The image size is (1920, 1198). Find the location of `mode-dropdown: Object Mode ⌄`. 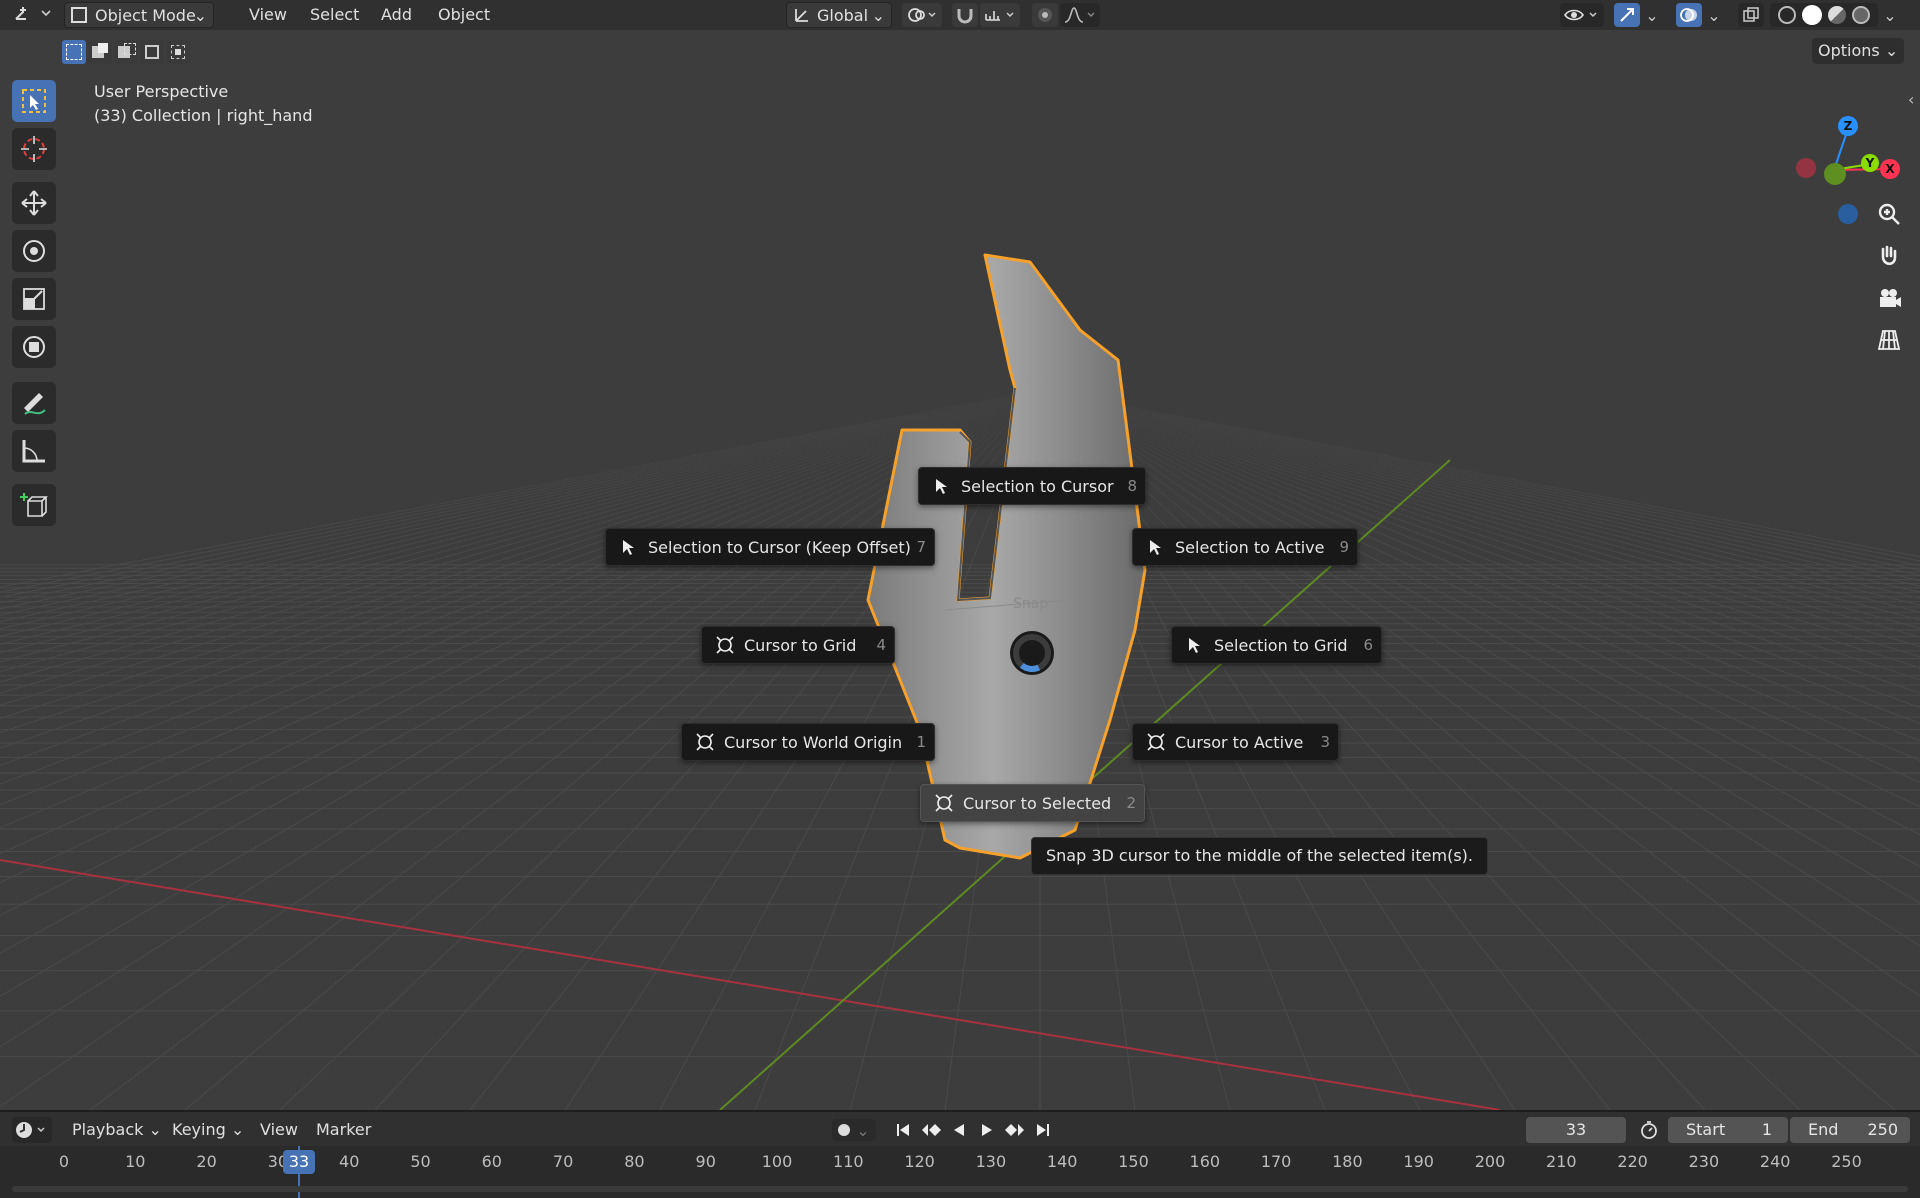

mode-dropdown: Object Mode ⌄ is located at coordinates (139, 15).